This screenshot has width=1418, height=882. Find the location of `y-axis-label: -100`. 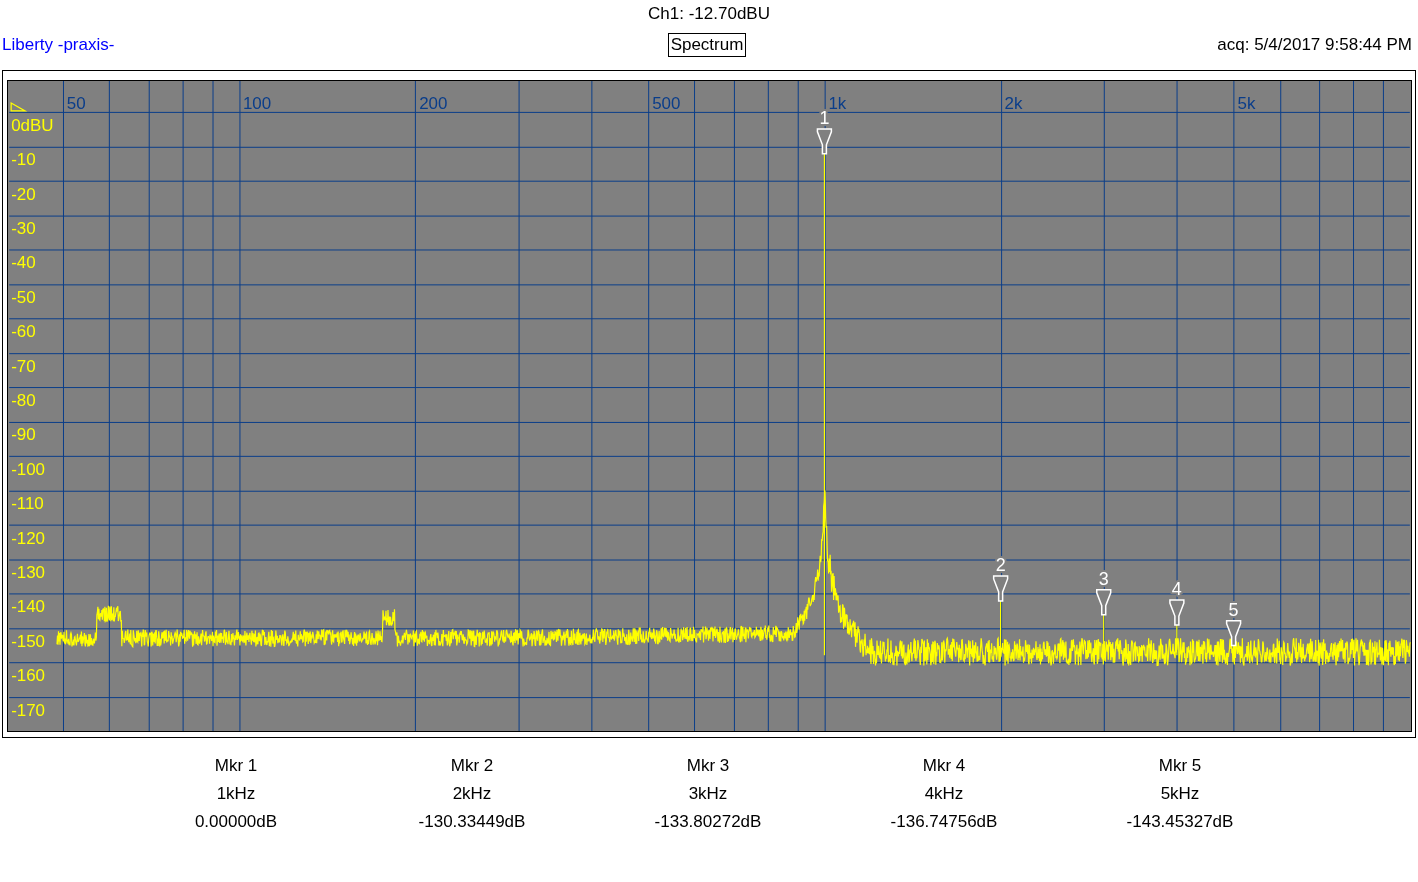

y-axis-label: -100 is located at coordinates (28, 469).